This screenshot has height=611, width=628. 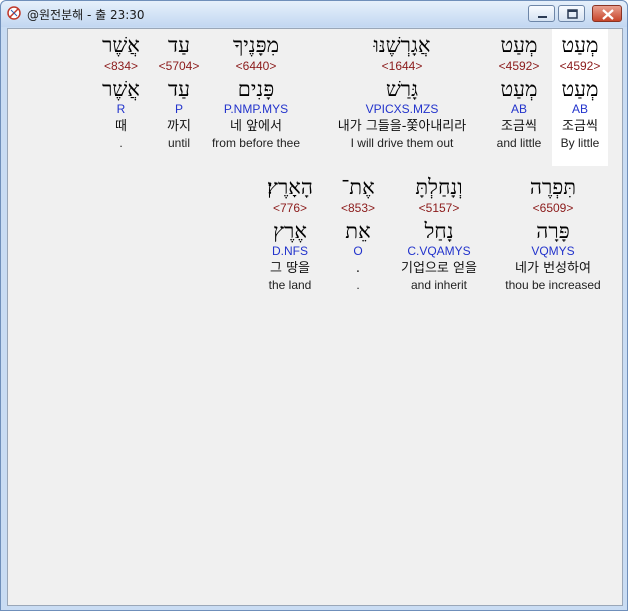 What do you see at coordinates (358, 251) in the screenshot?
I see `morphology-code: O` at bounding box center [358, 251].